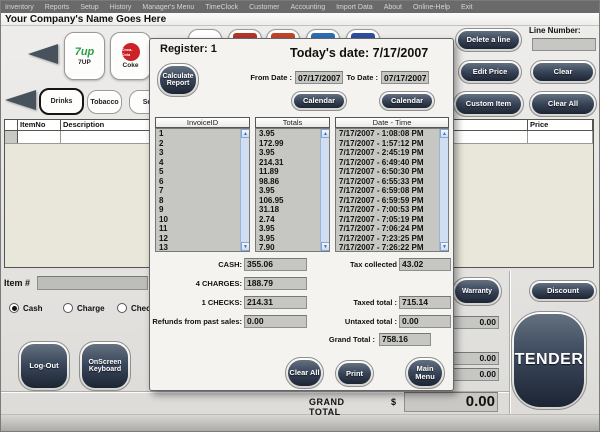 This screenshot has width=600, height=432. Describe the element at coordinates (104, 102) in the screenshot. I see `tab-tobacco: Tobacco` at that location.